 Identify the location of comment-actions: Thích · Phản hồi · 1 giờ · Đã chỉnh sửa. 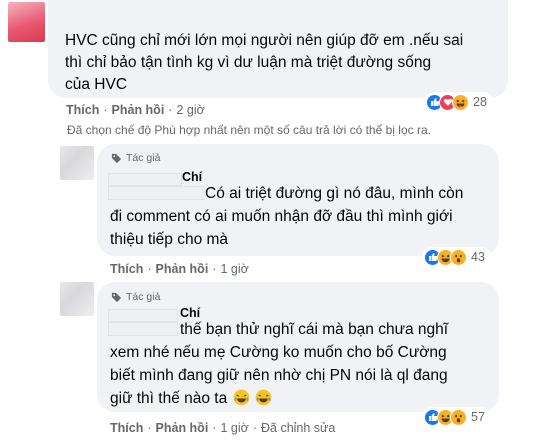
(223, 428).